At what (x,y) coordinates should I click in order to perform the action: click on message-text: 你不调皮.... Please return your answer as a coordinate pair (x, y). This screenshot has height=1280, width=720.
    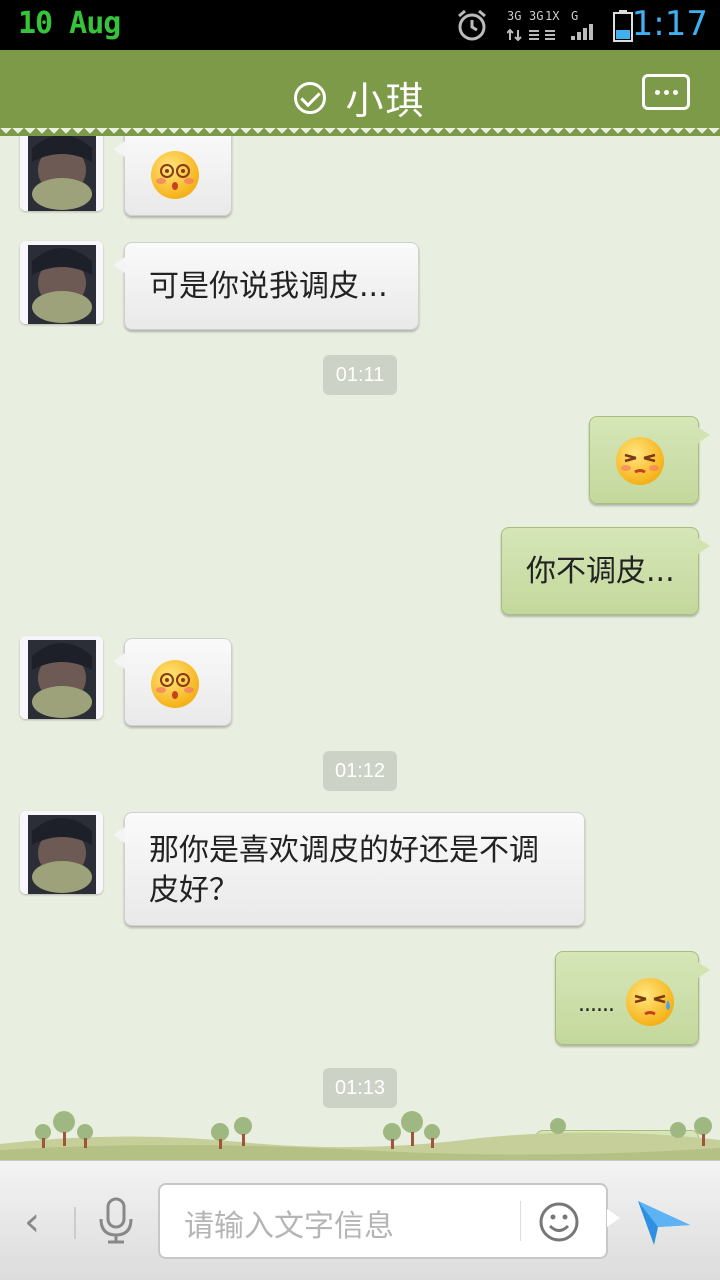
    Looking at the image, I should click on (600, 571).